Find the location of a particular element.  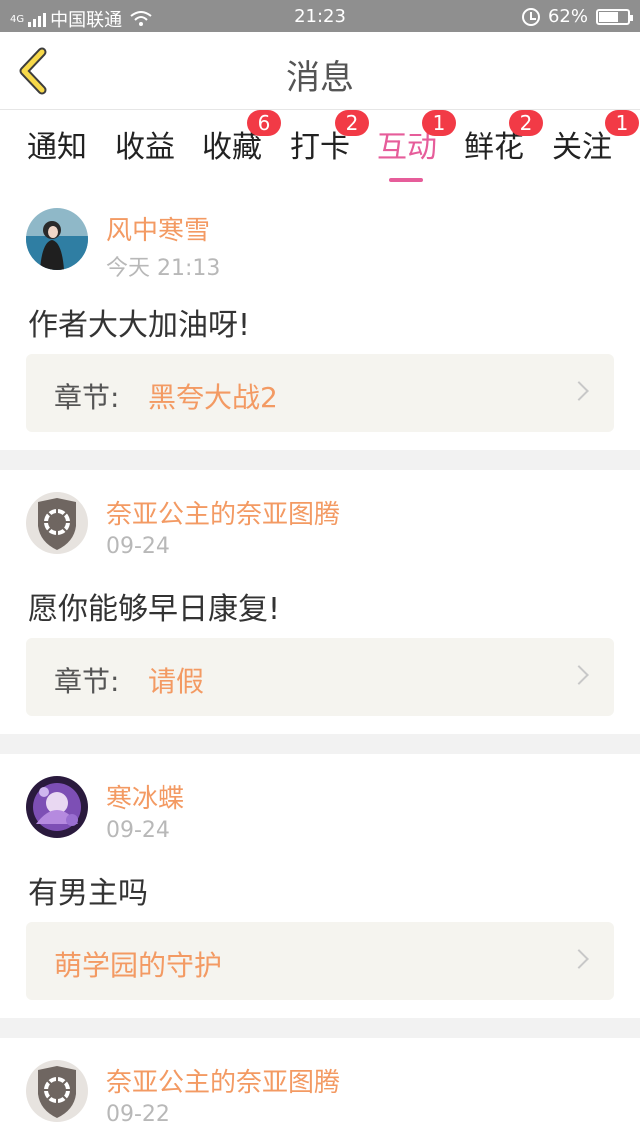

tab-earnings: 收益 is located at coordinates (145, 144).